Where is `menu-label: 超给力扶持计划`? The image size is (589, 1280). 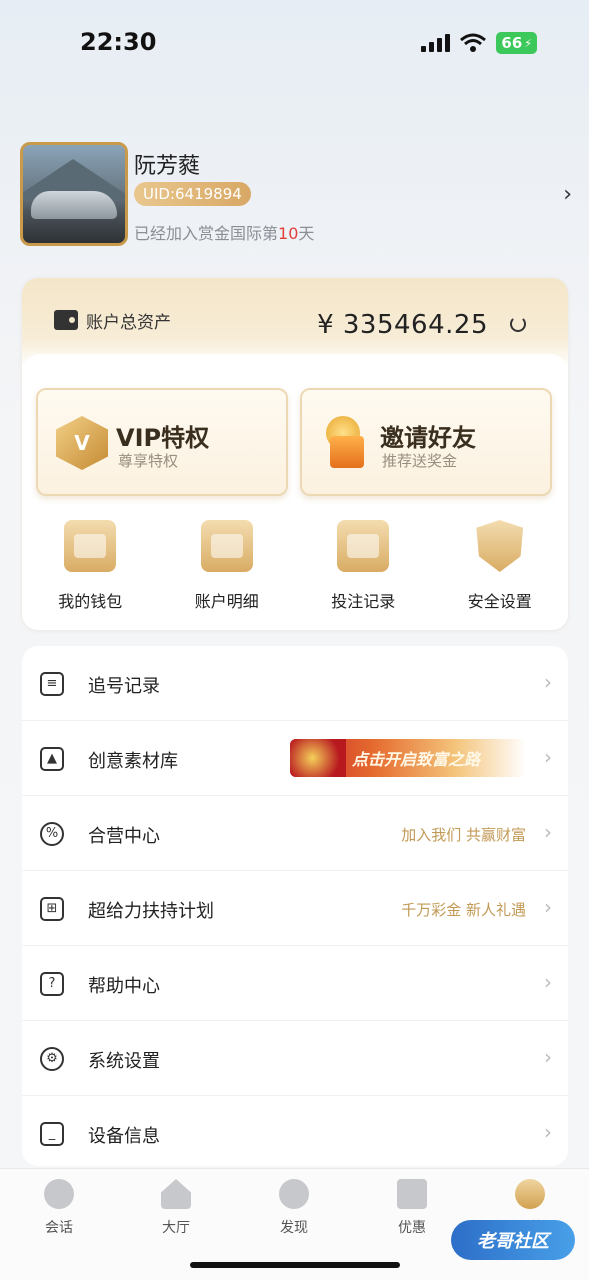
menu-label: 超给力扶持计划 is located at coordinates (151, 911).